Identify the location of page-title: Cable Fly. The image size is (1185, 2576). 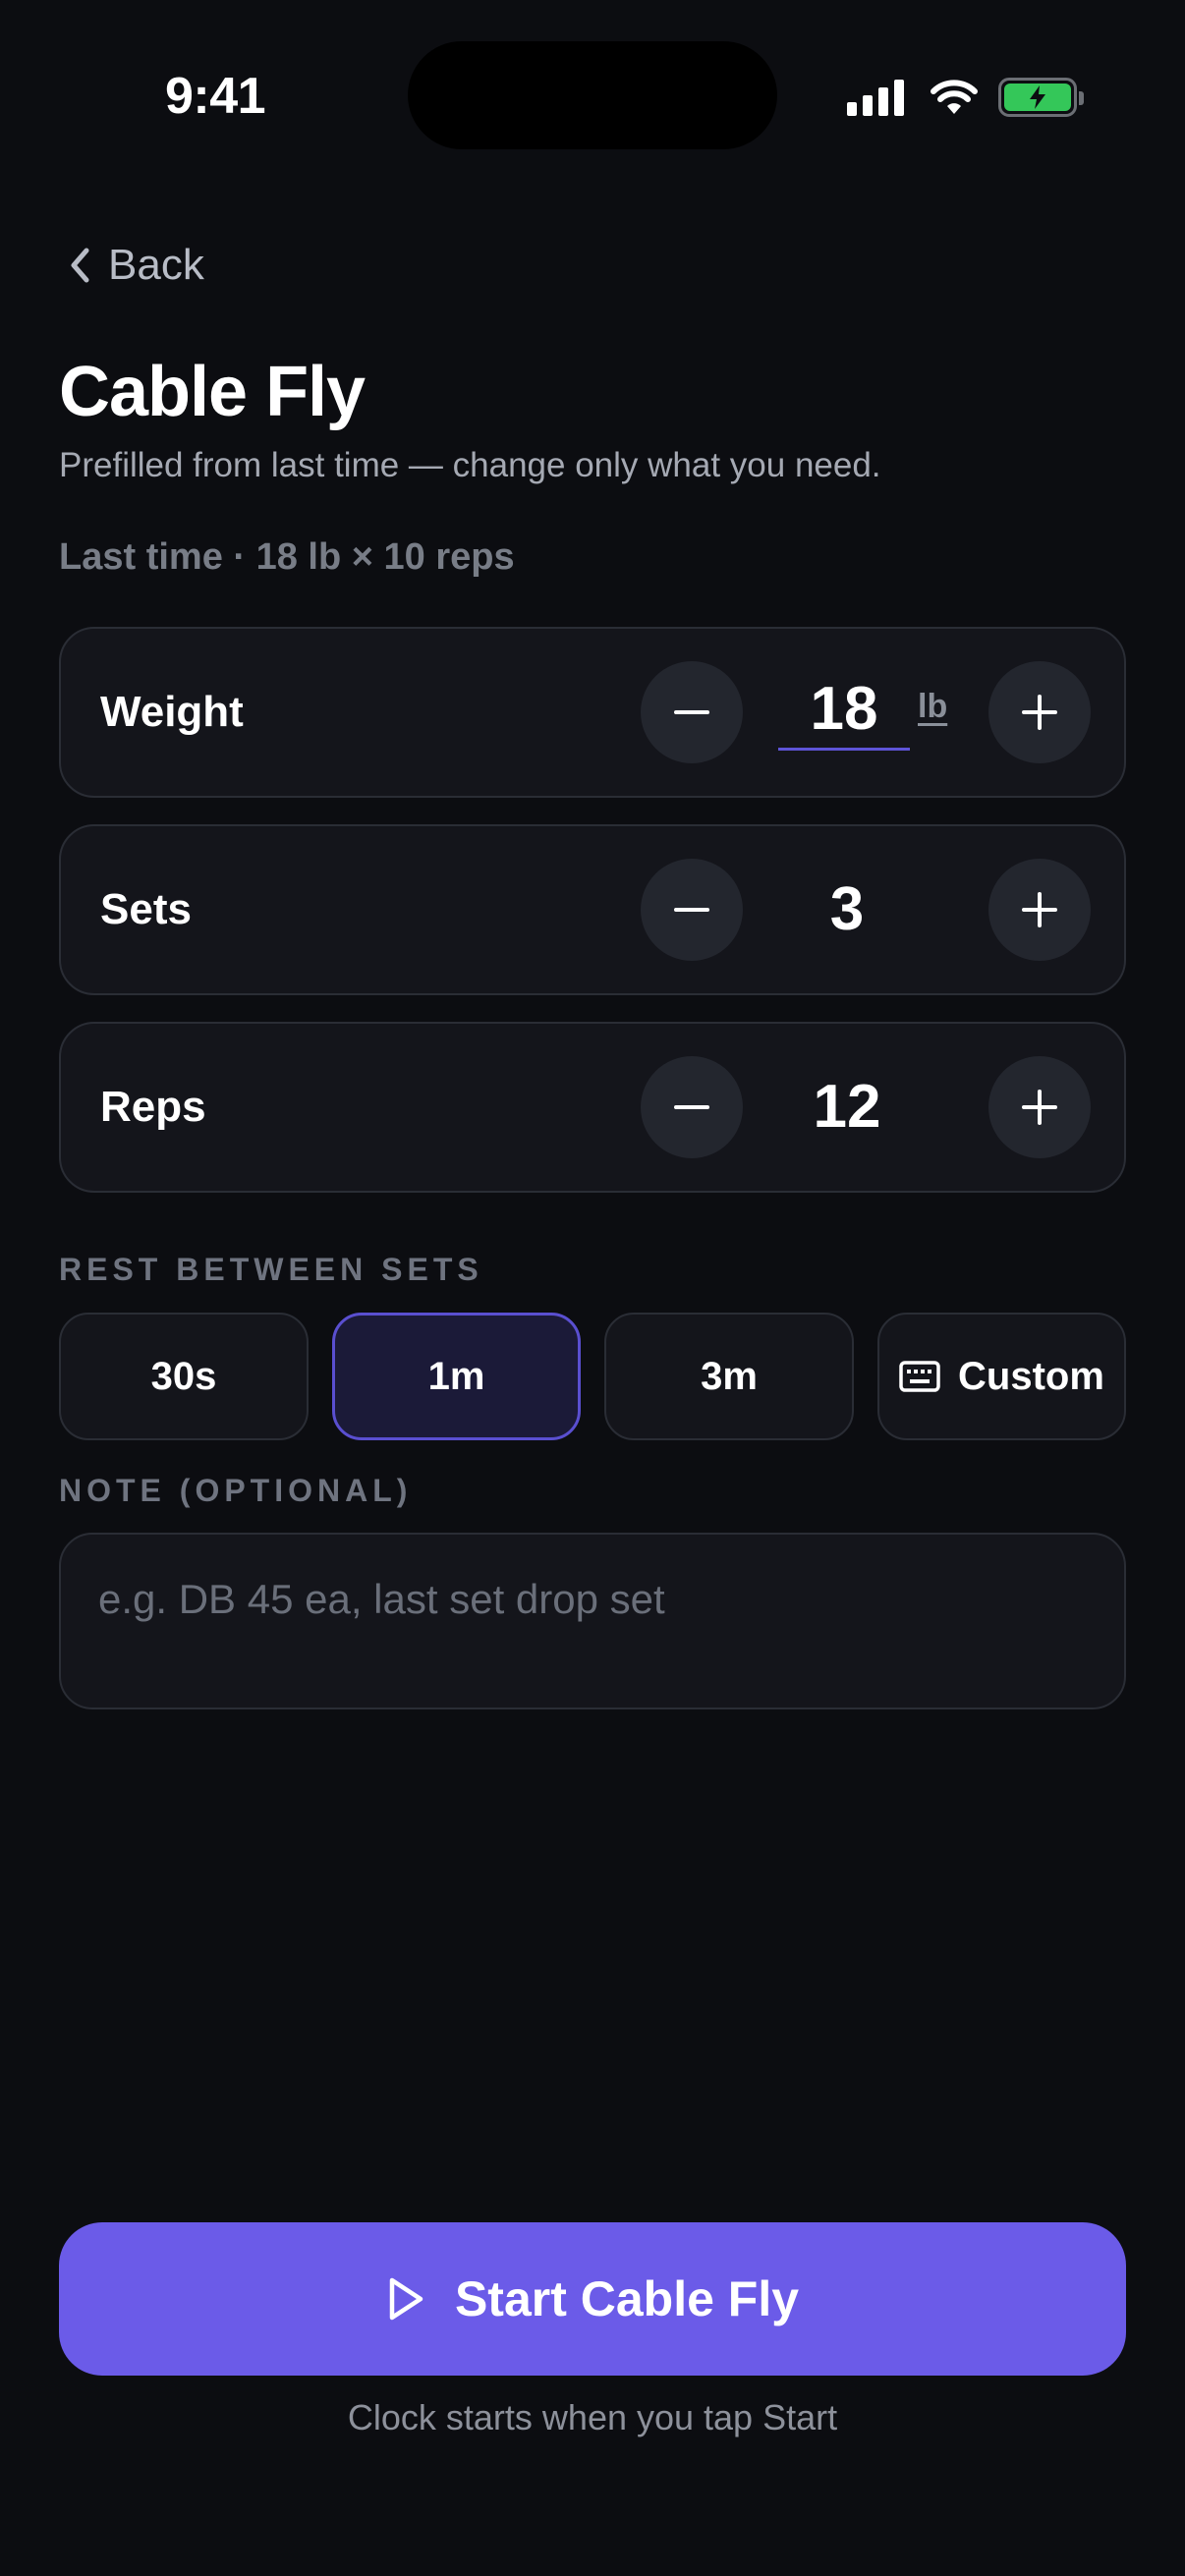
(213, 392).